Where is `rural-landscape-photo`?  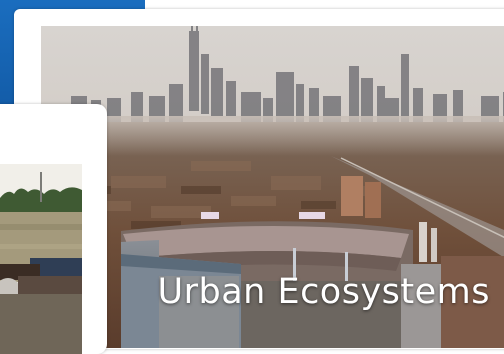
rural-landscape-photo is located at coordinates (41, 259).